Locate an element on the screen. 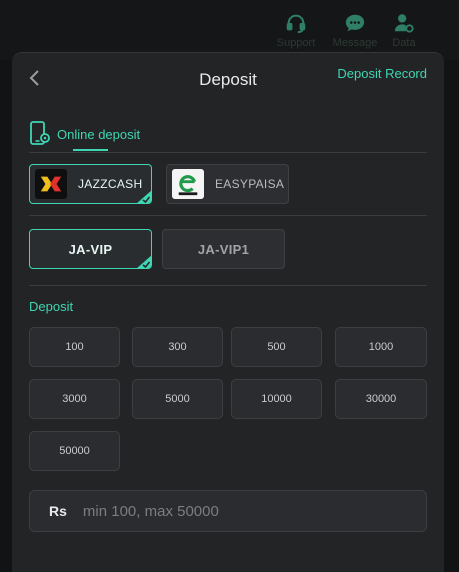  payment-method-label: EASYPAISA is located at coordinates (250, 184).